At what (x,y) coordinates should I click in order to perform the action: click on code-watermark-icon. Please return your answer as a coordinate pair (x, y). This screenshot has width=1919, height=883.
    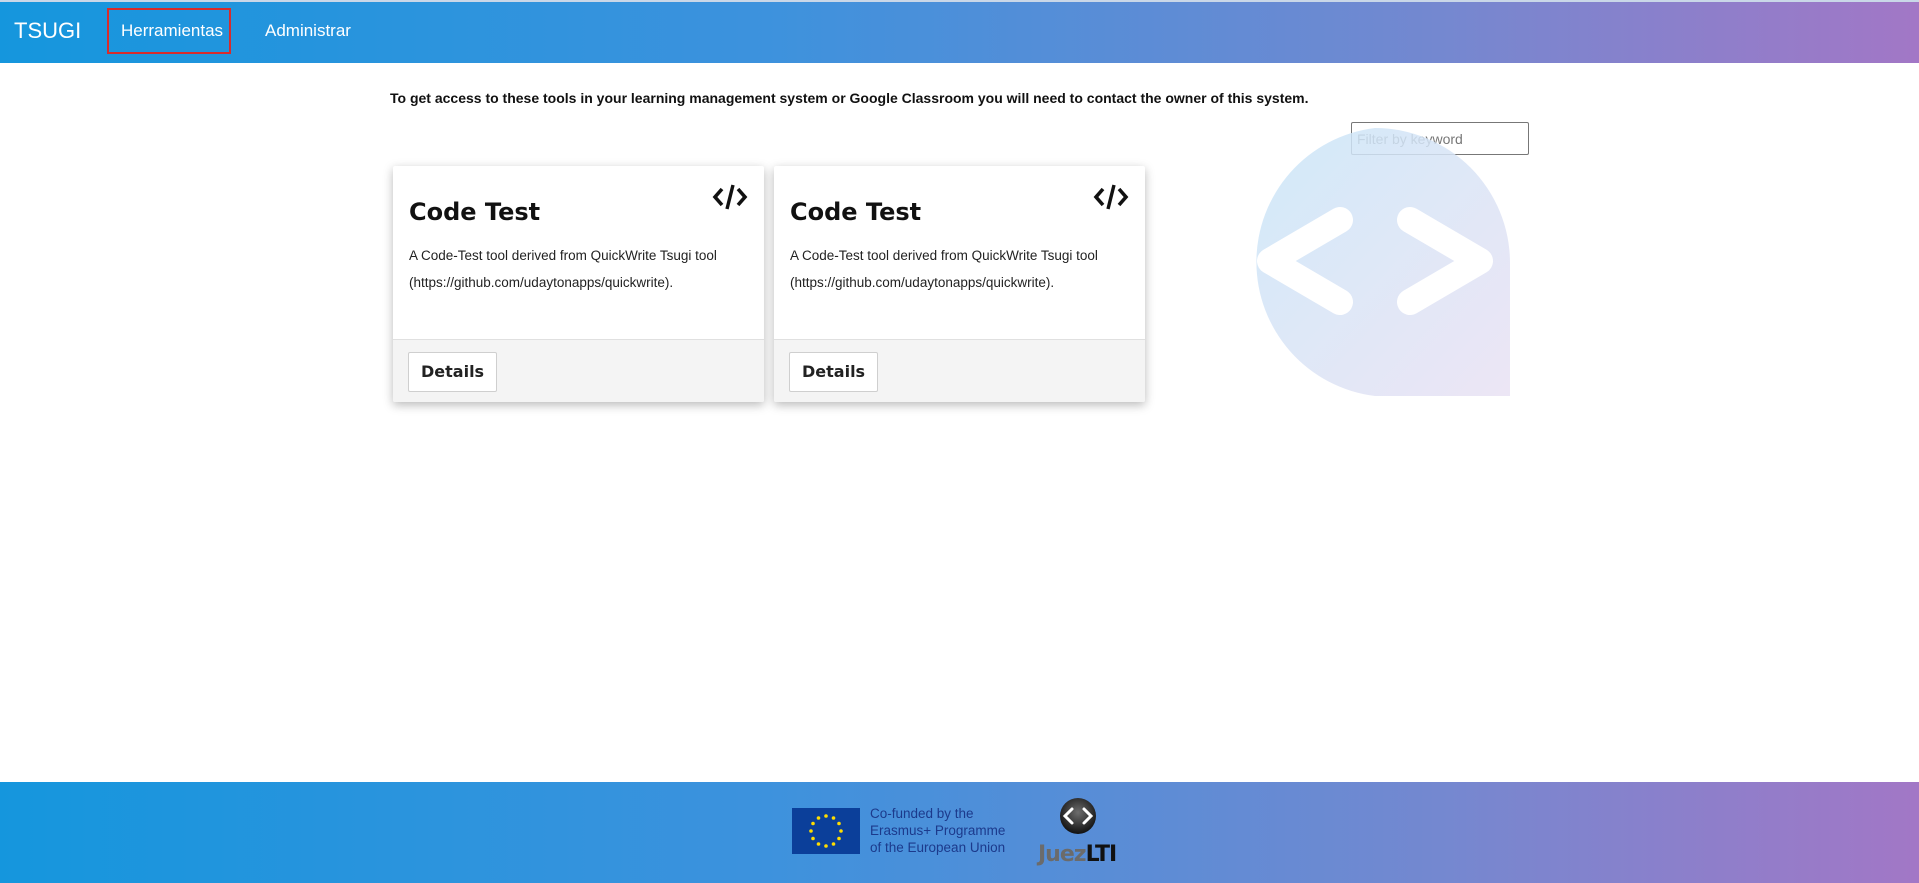
    Looking at the image, I should click on (1383, 262).